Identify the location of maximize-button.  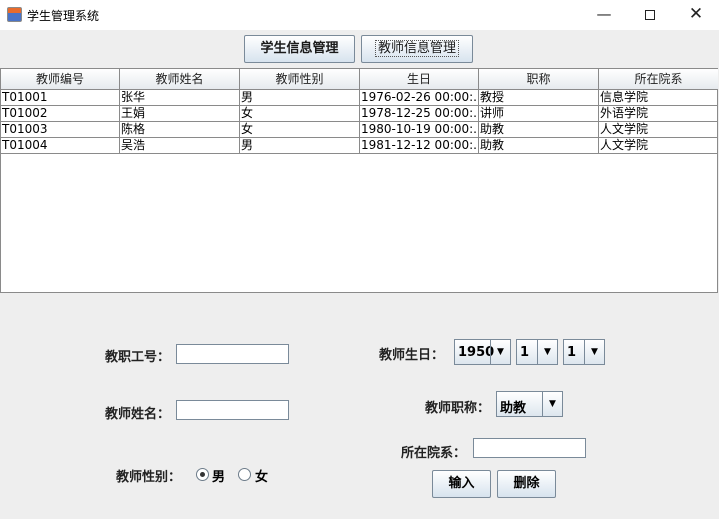
(650, 15).